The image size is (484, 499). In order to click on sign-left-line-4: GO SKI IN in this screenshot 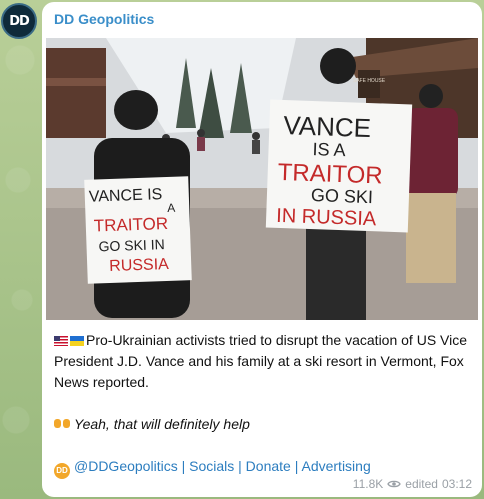, I will do `click(131, 245)`.